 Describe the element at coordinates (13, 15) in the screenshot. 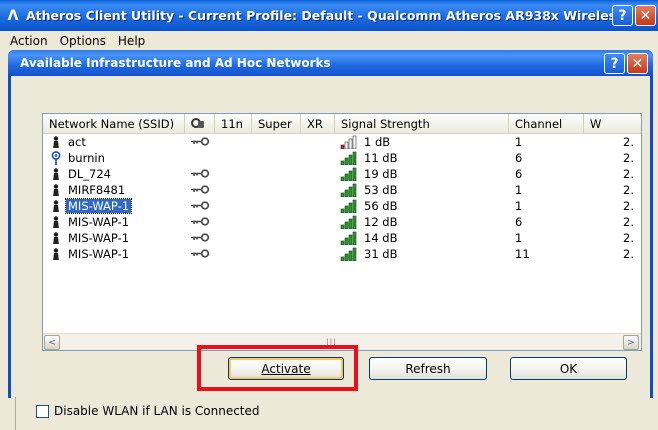

I see `atheros-logo-icon: Λ` at that location.